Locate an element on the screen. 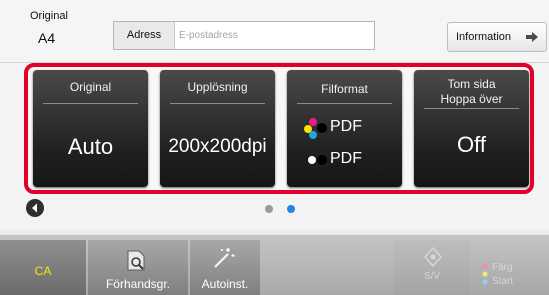  scroll-left-button is located at coordinates (35, 208).